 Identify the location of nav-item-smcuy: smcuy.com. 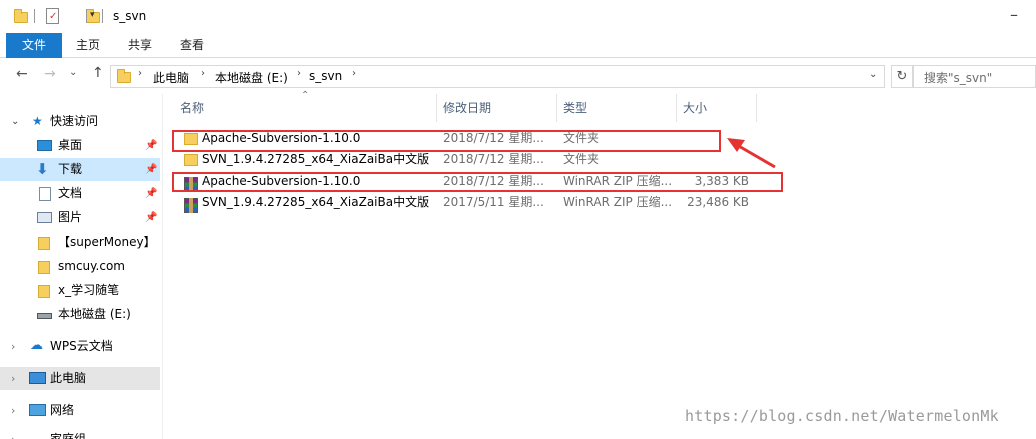
(80, 266).